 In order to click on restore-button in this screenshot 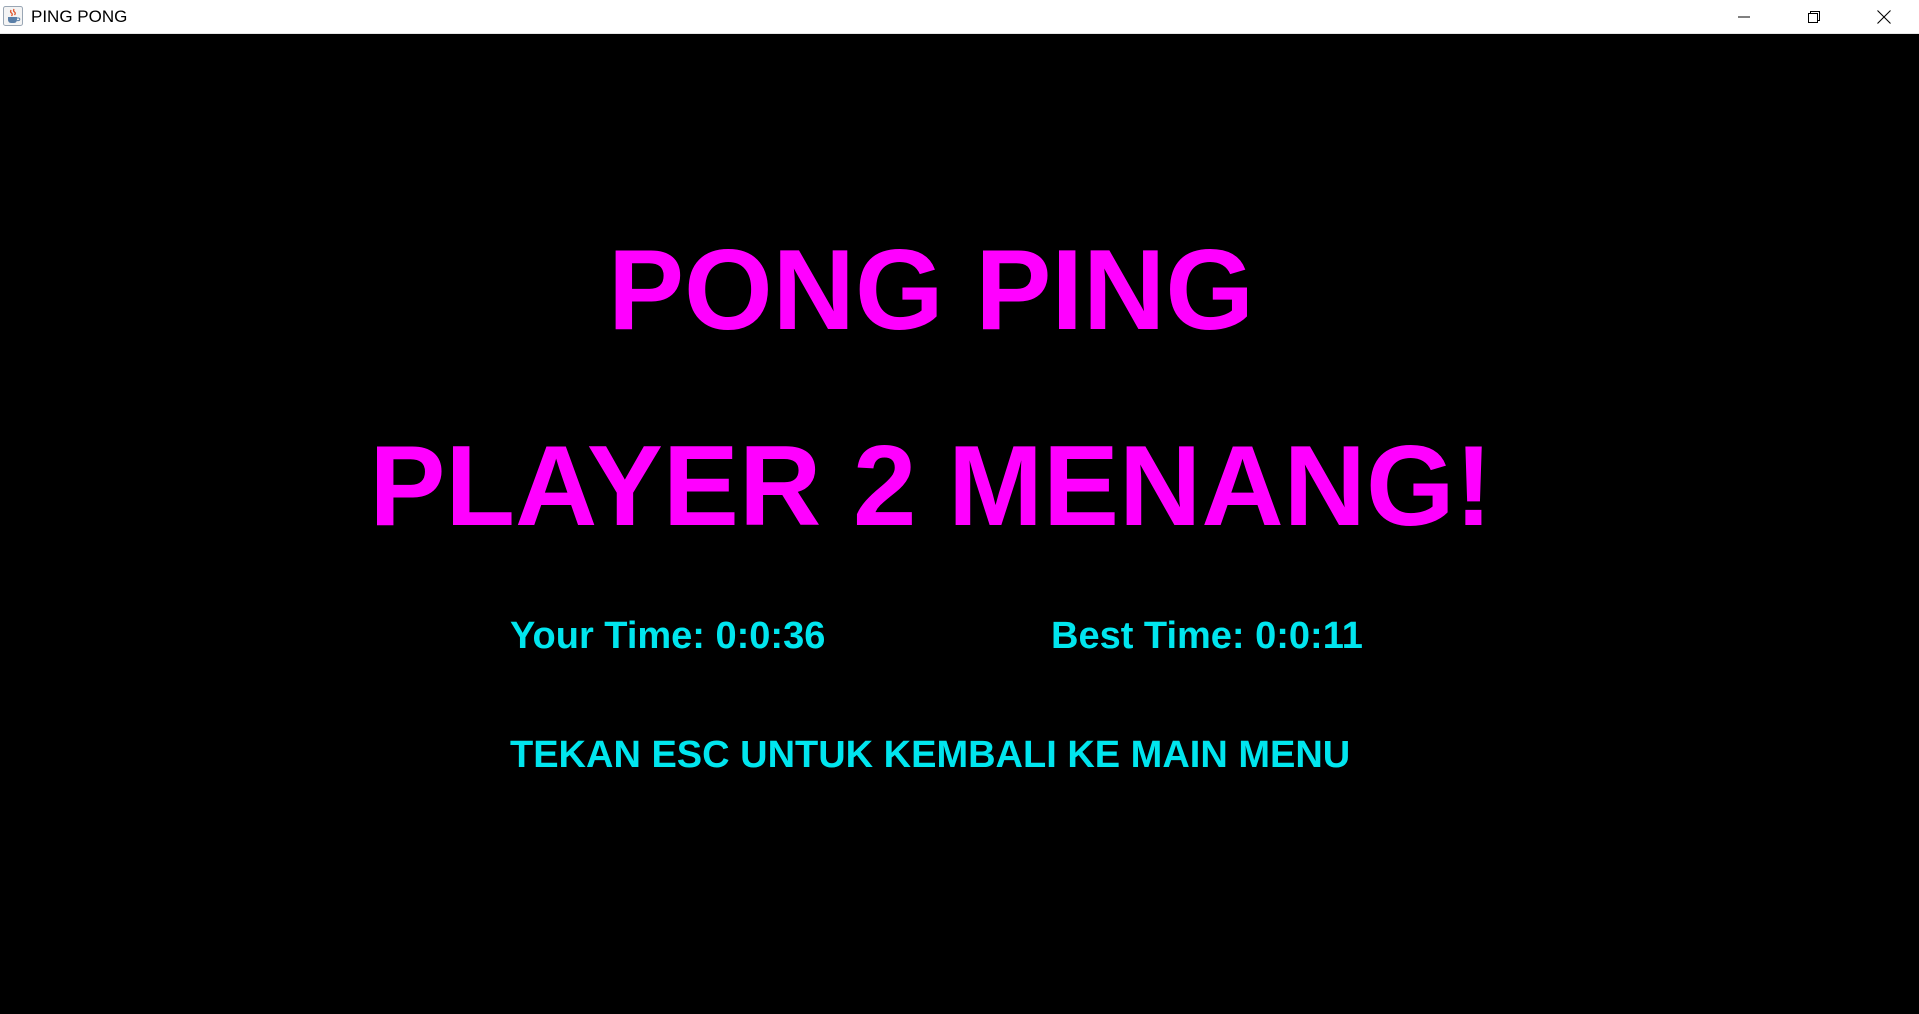, I will do `click(1814, 16)`.